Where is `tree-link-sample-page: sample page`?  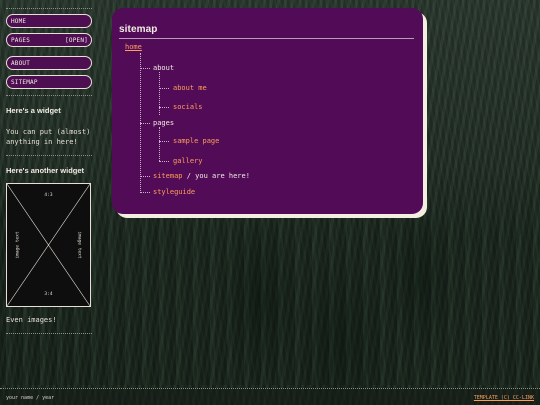 tree-link-sample-page: sample page is located at coordinates (196, 141).